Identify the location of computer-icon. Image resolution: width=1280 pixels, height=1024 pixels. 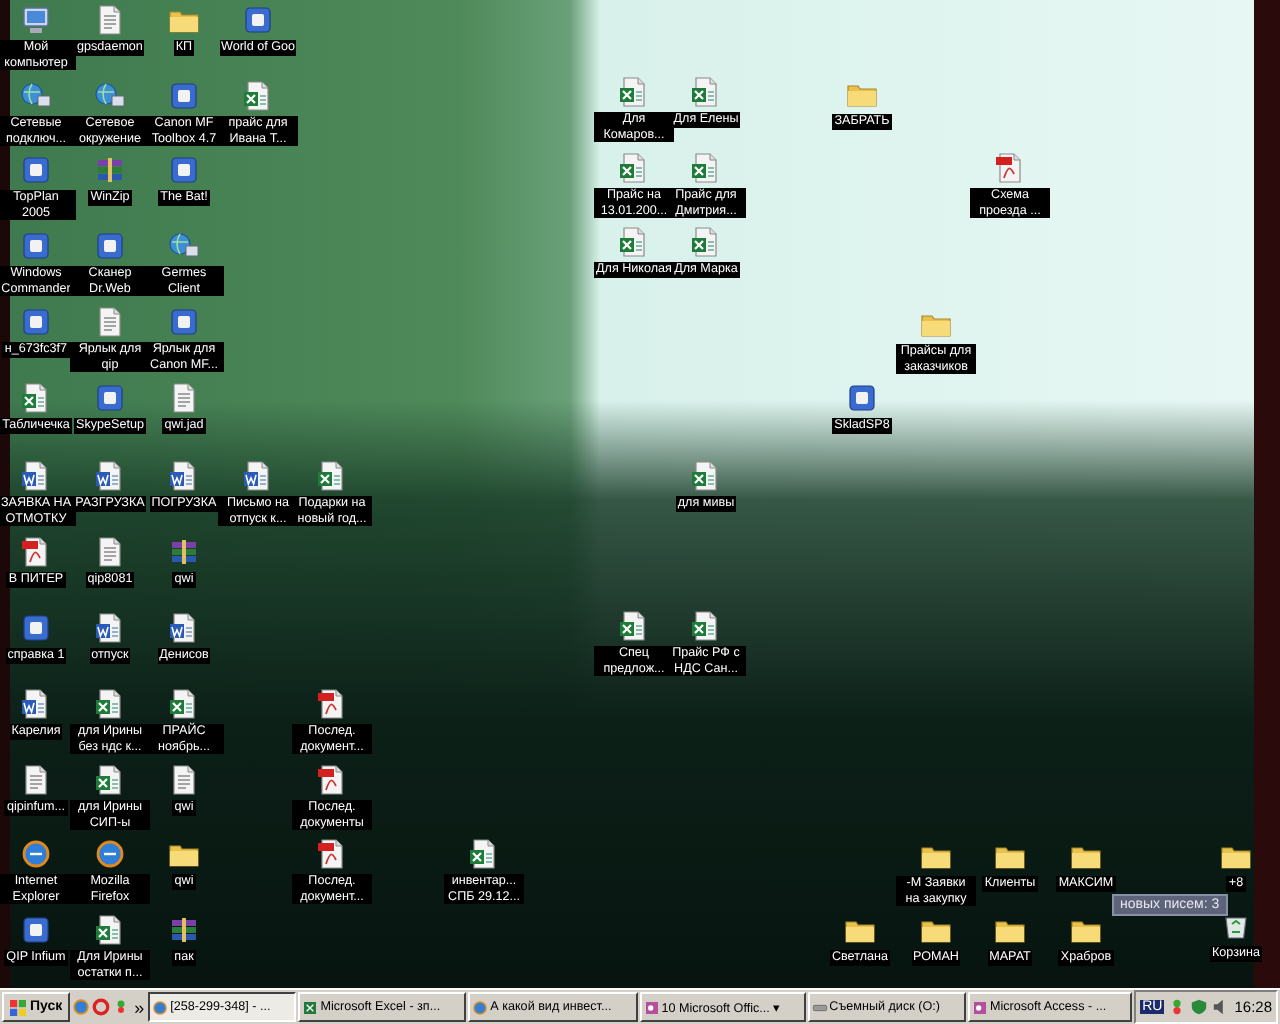
(36, 20).